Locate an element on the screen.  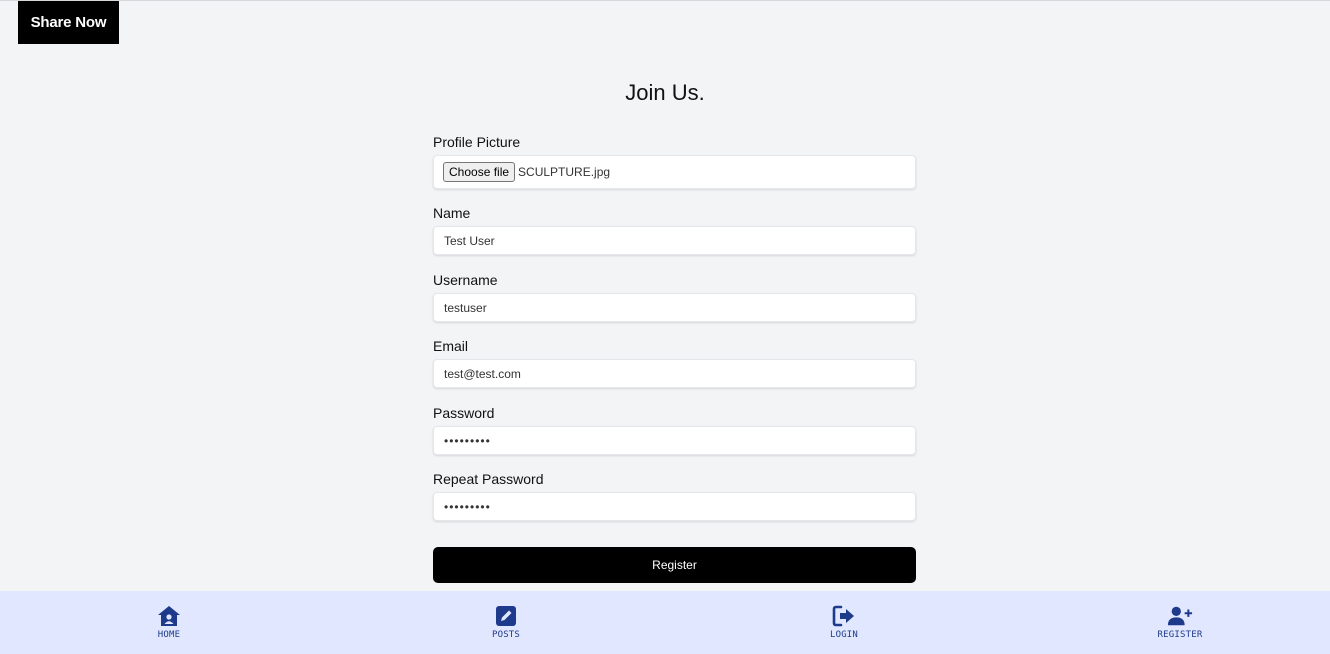
nav-item-home: HOME is located at coordinates (169, 622).